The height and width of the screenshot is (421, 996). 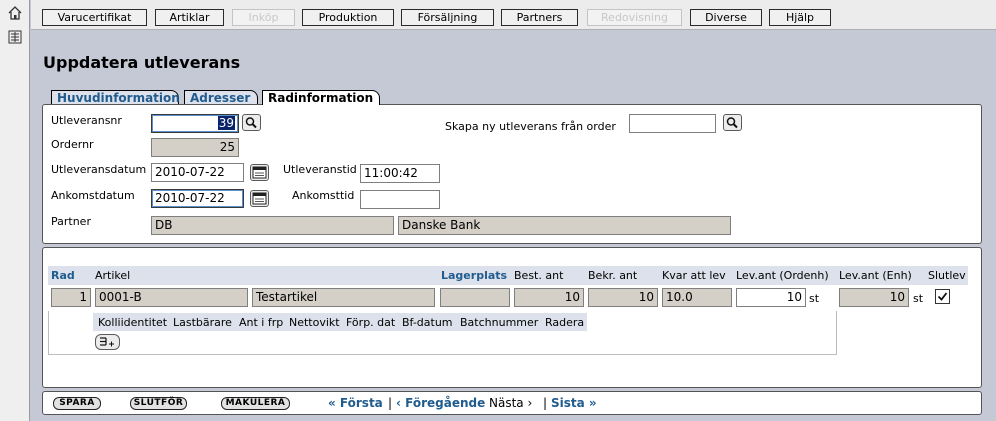 I want to click on row-levant-ordenh-field: 10, so click(x=771, y=297).